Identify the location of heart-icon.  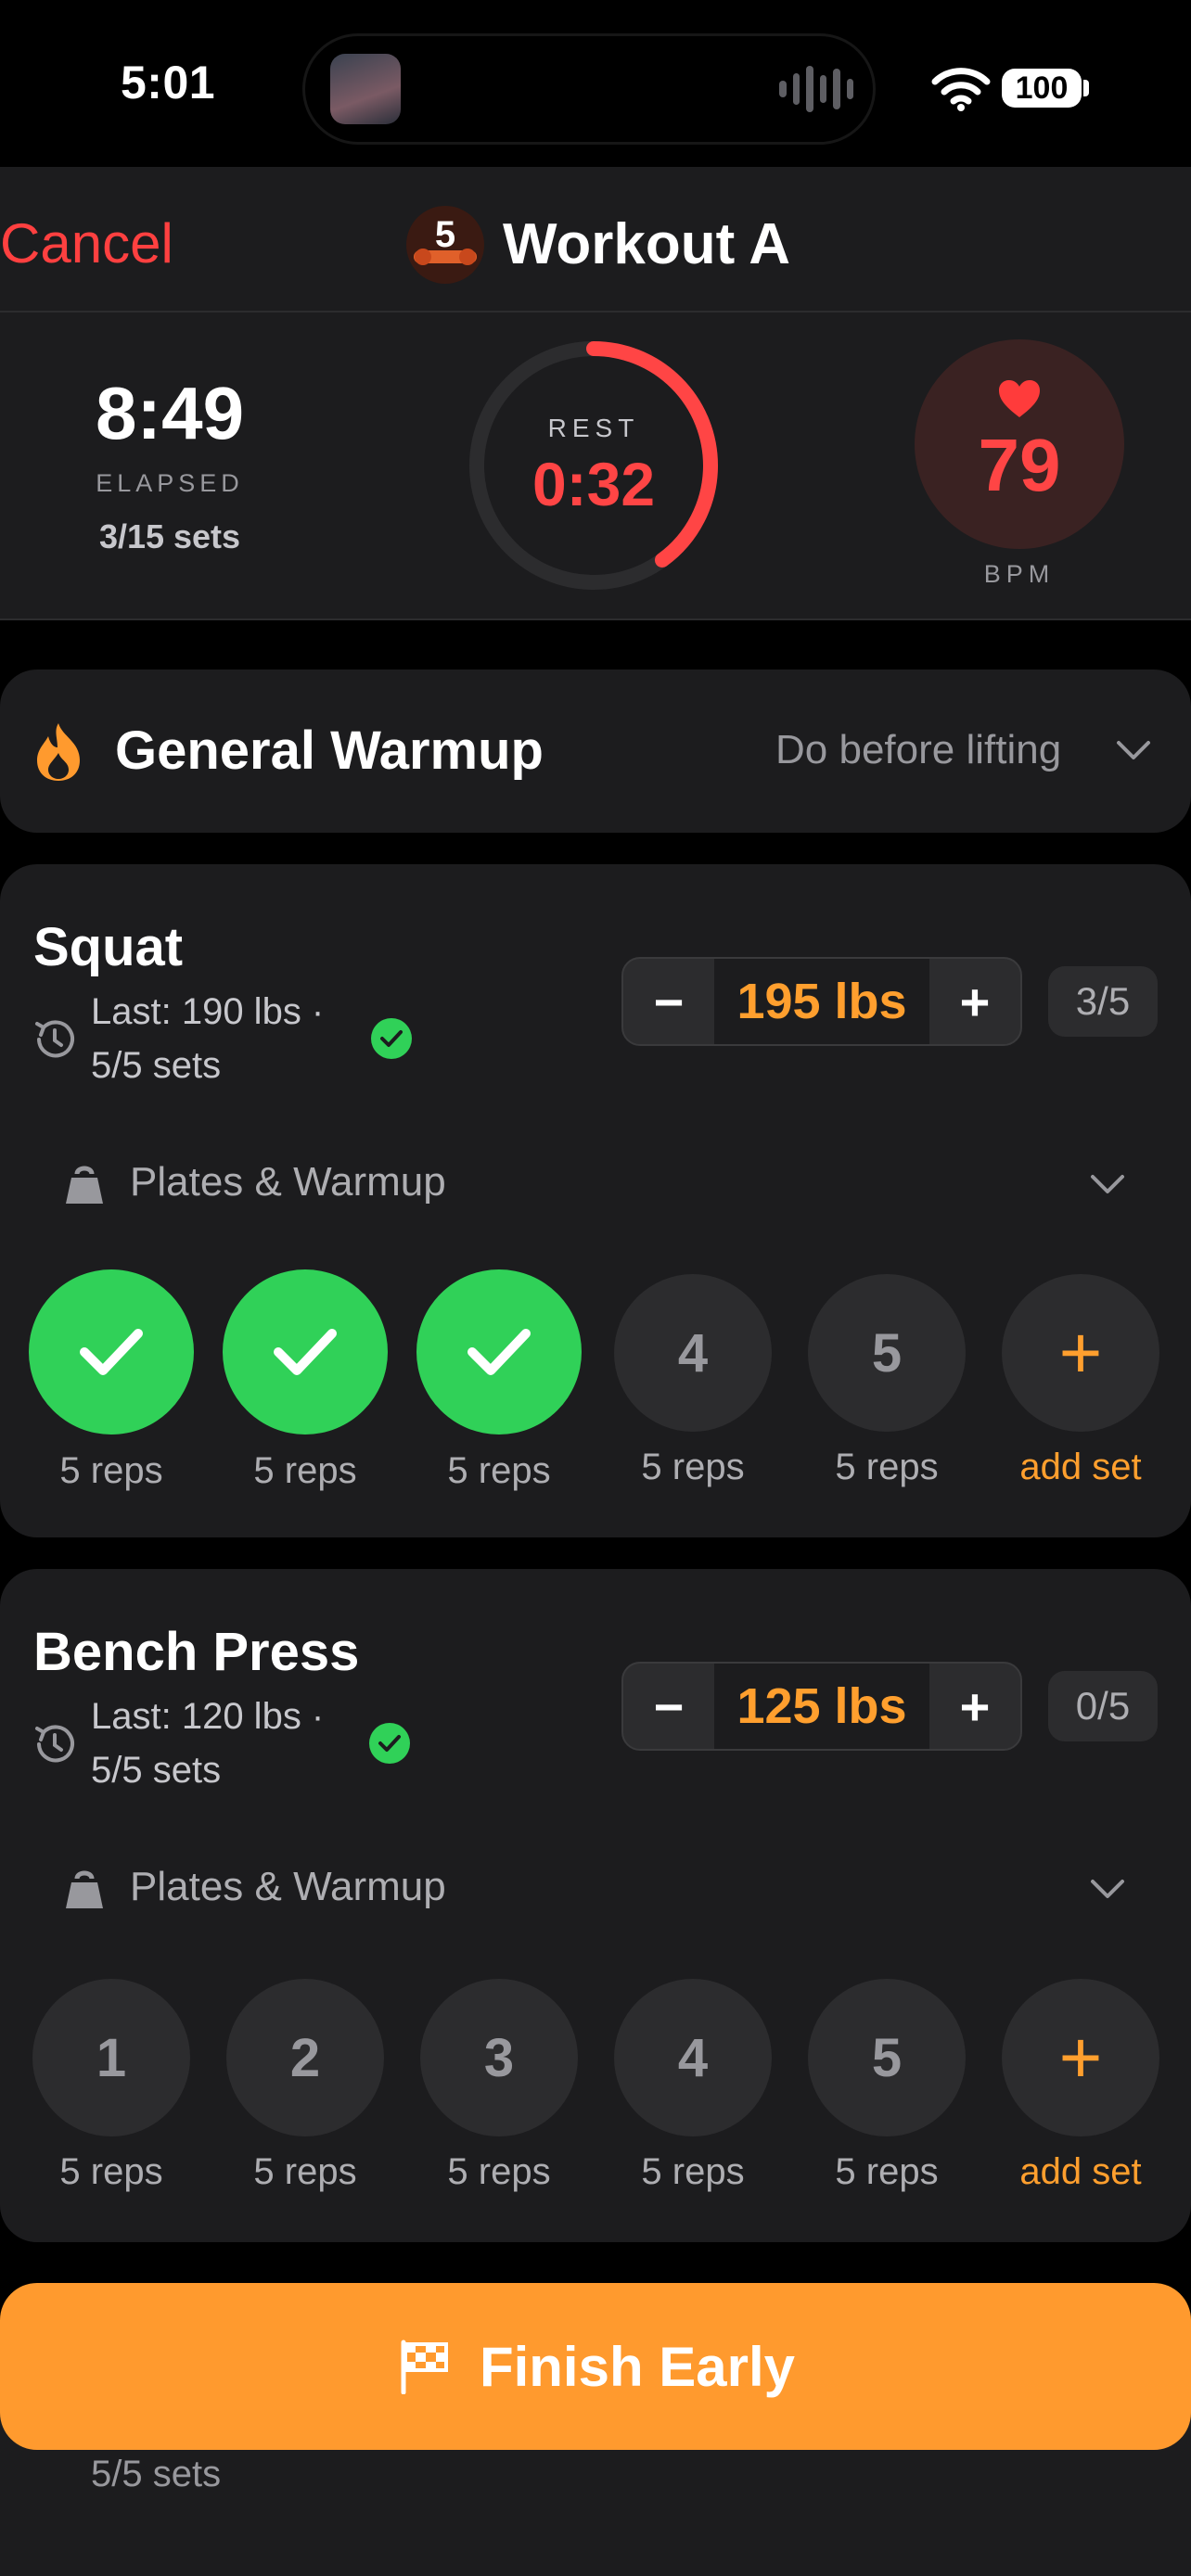
(1019, 398).